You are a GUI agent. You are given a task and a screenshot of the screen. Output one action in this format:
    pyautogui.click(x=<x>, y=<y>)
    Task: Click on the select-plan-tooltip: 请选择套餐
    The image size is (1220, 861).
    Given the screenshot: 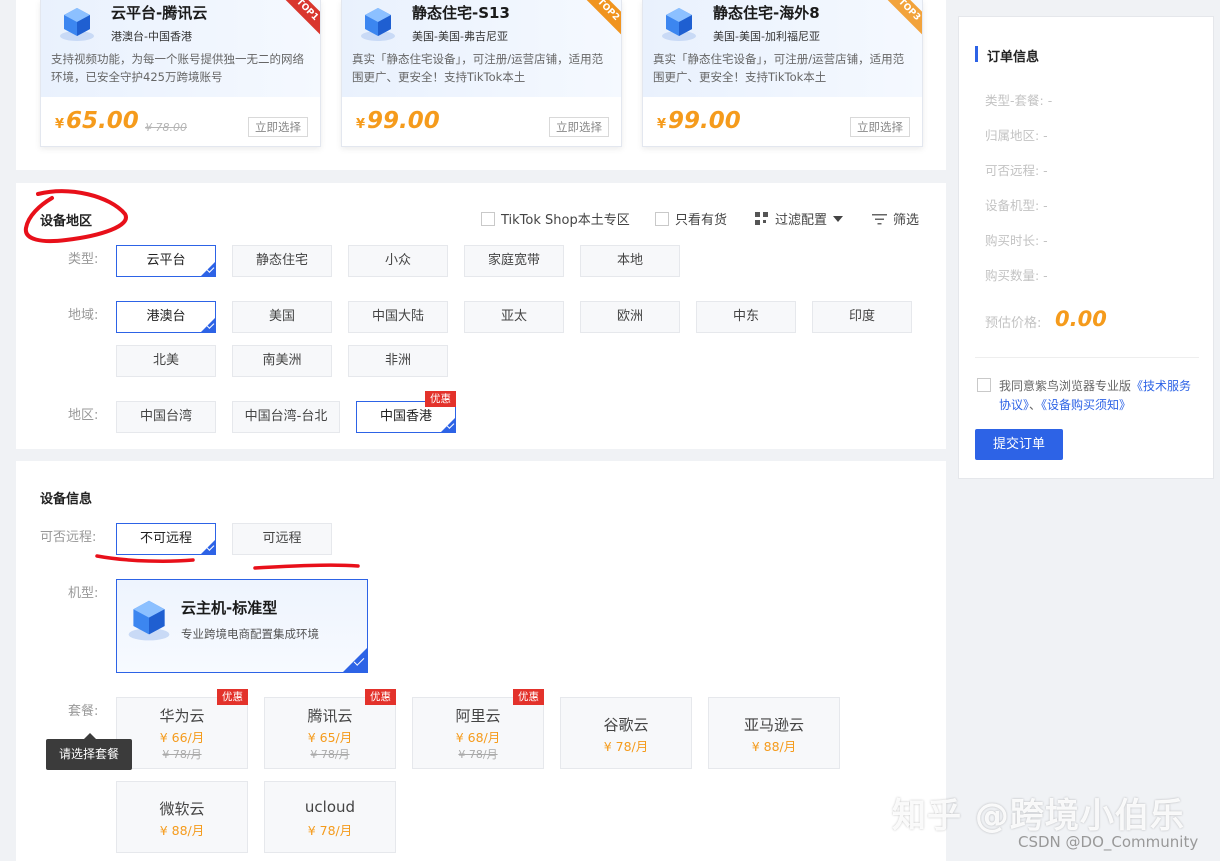 What is the action you would take?
    pyautogui.click(x=89, y=751)
    